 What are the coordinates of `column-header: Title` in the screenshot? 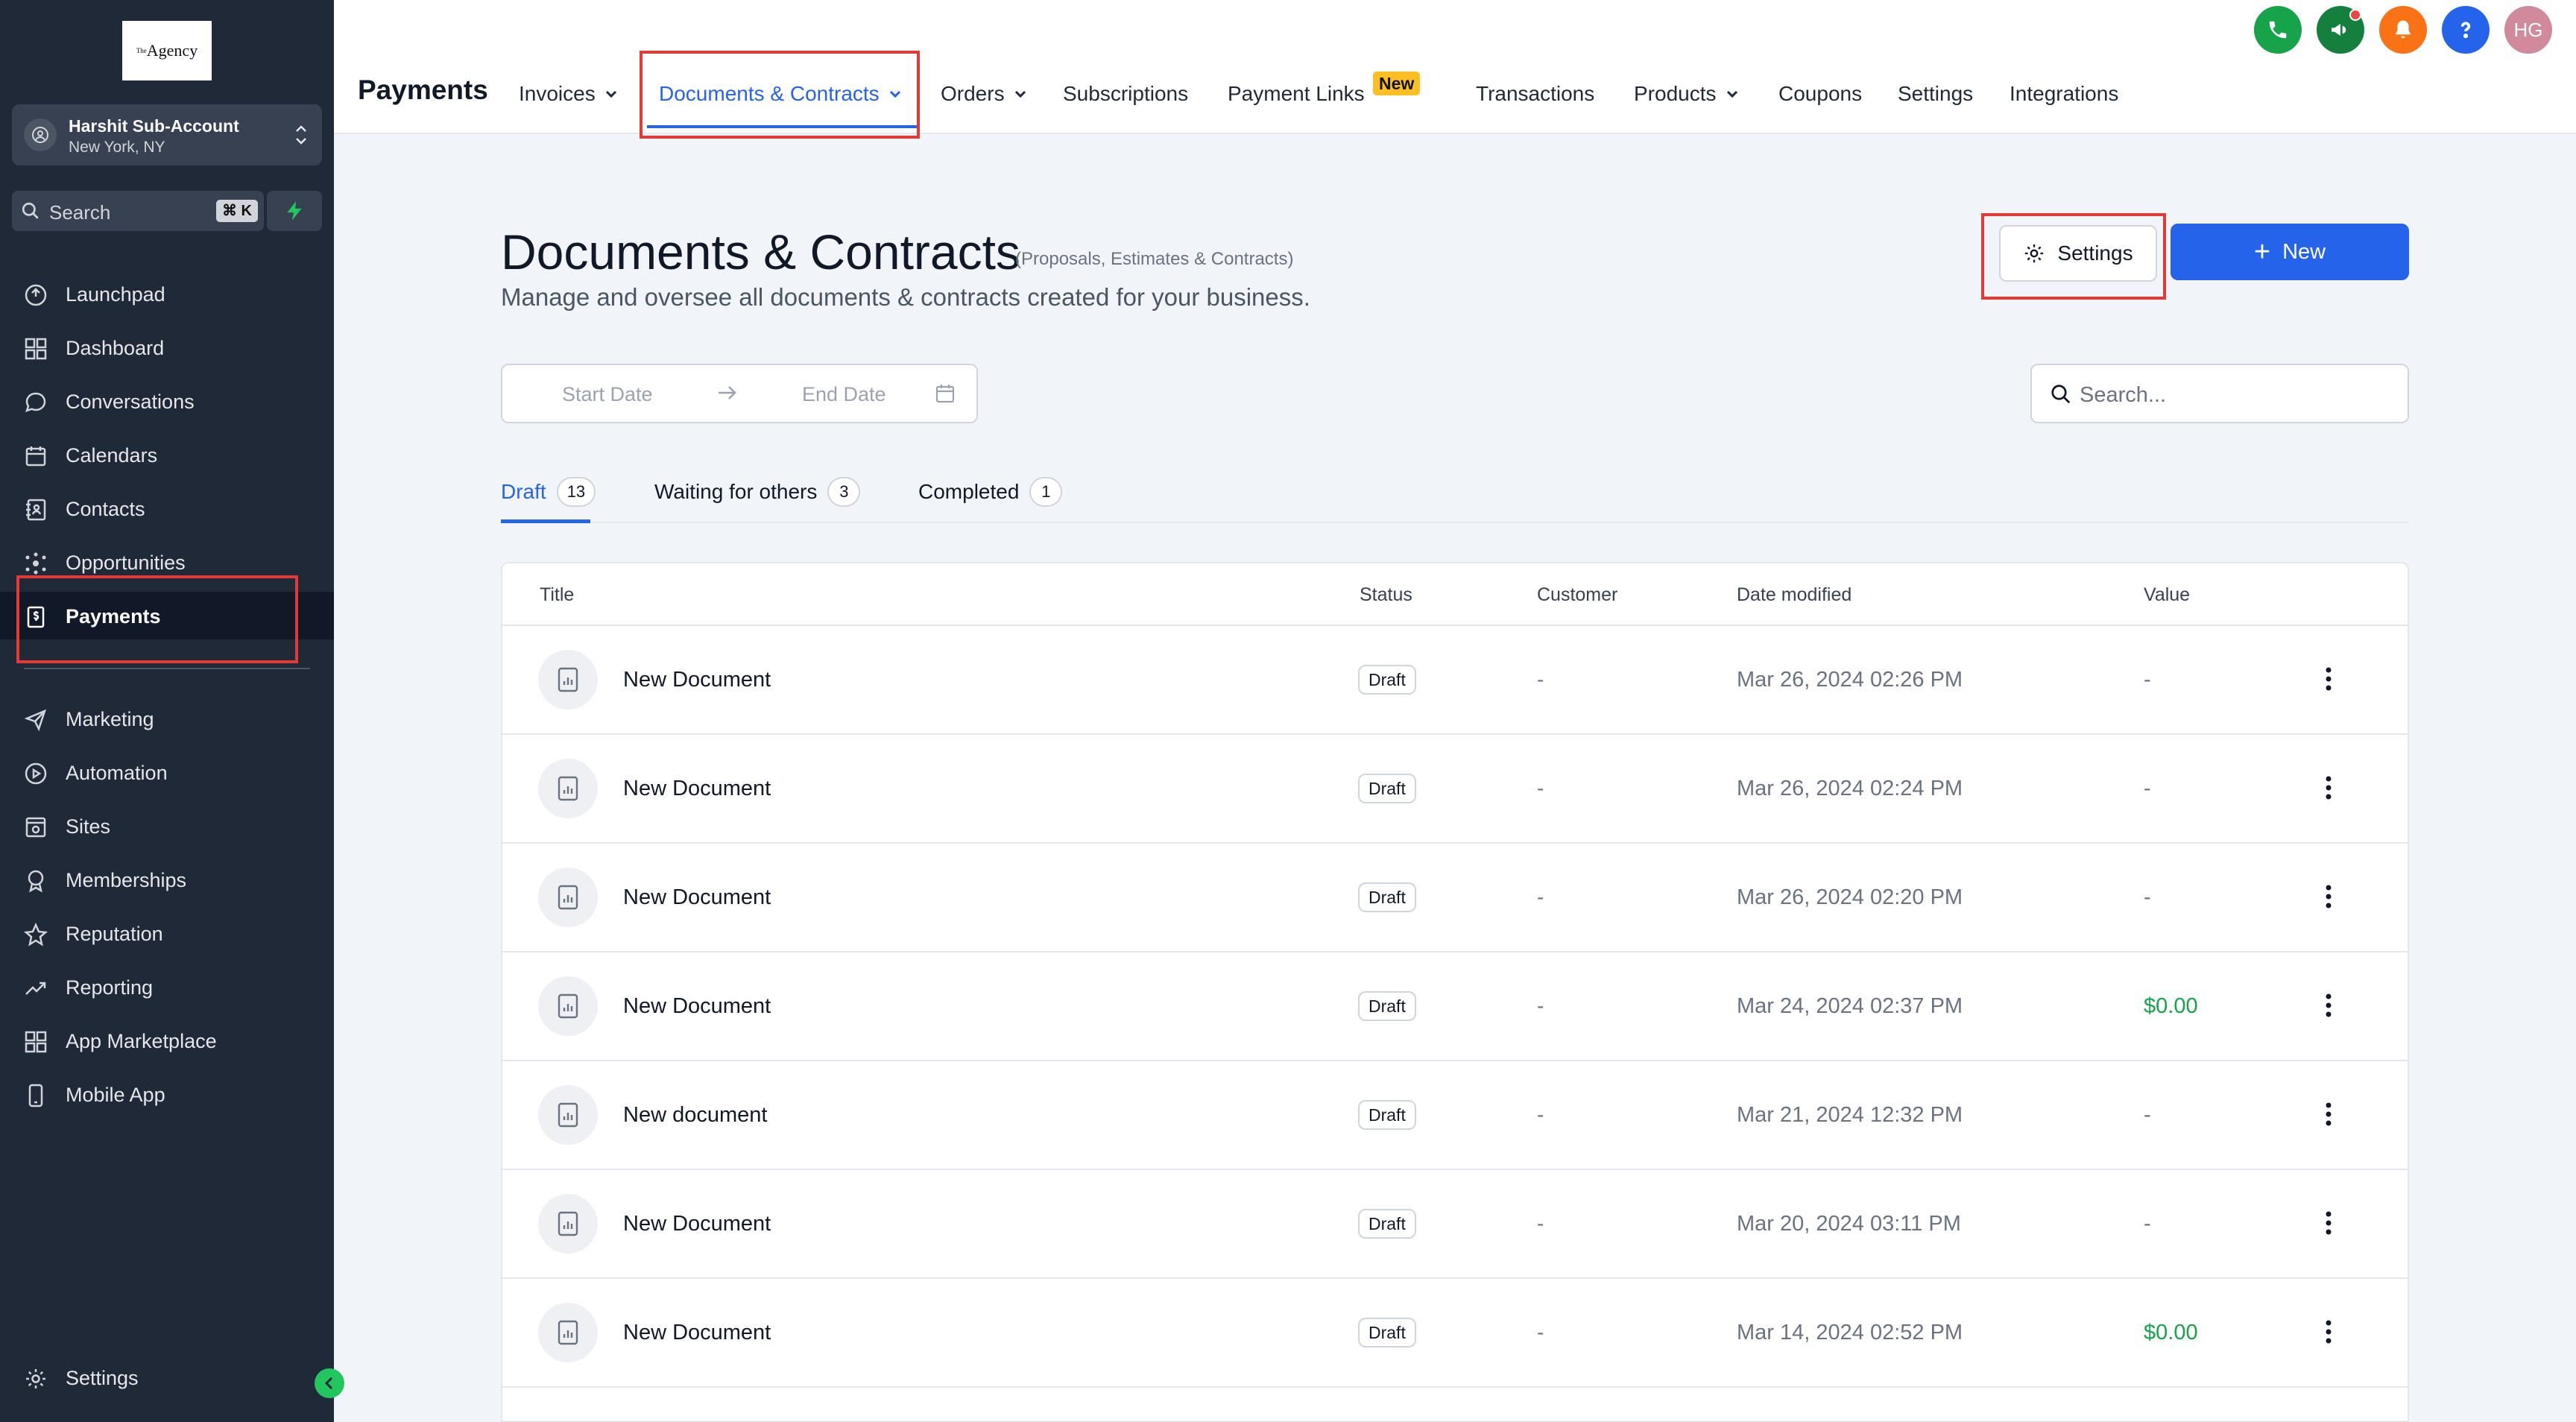 It's located at (557, 595).